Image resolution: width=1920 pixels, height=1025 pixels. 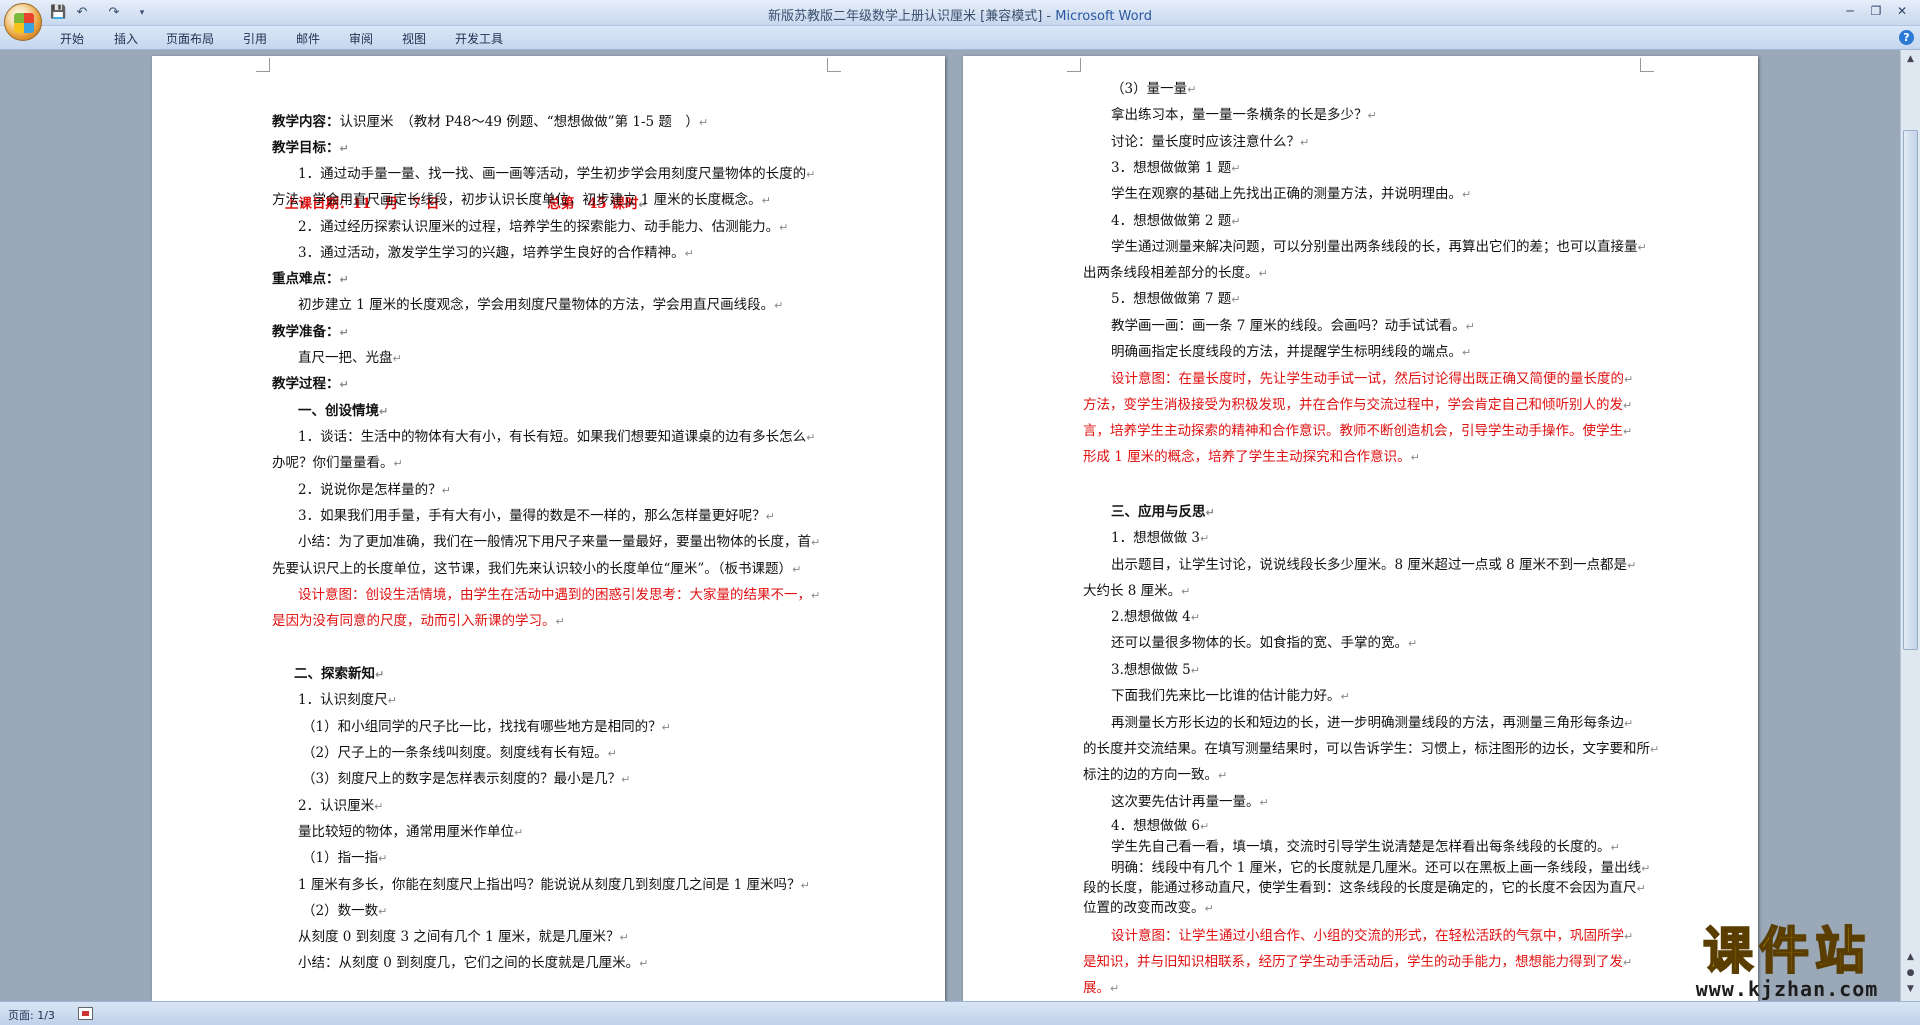 What do you see at coordinates (459, 753) in the screenshot?
I see `page1-line-25: （2）尺子上的一条条线叫刻度。刻度线有长有短。↵` at bounding box center [459, 753].